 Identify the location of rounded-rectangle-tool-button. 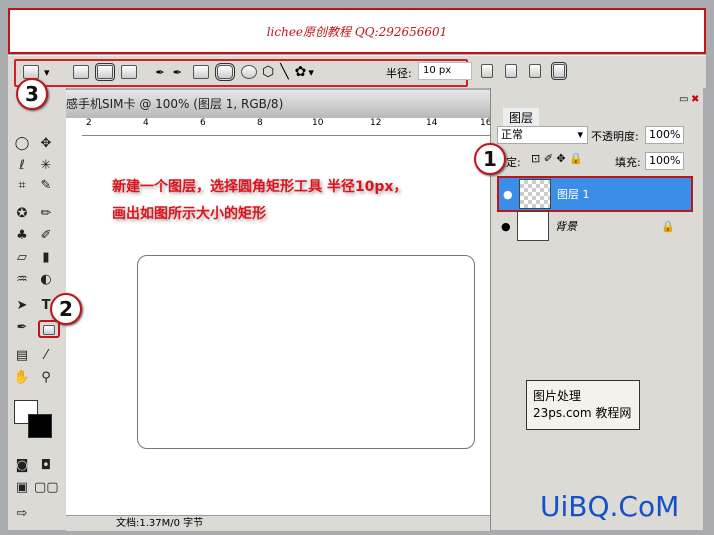
(224, 72).